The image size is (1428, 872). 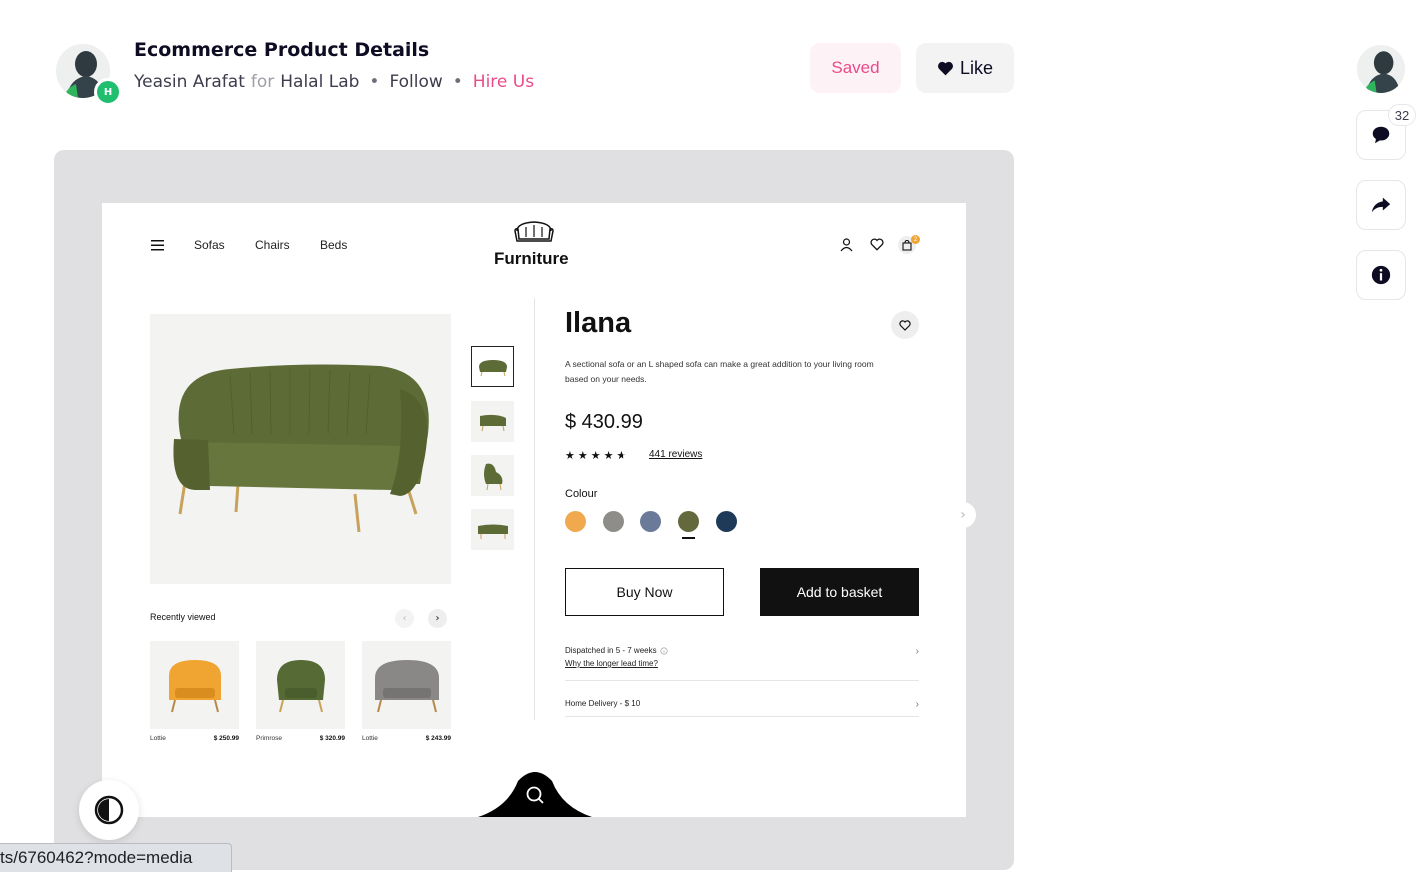 I want to click on colour-swatch-blue-grey, so click(x=650, y=521).